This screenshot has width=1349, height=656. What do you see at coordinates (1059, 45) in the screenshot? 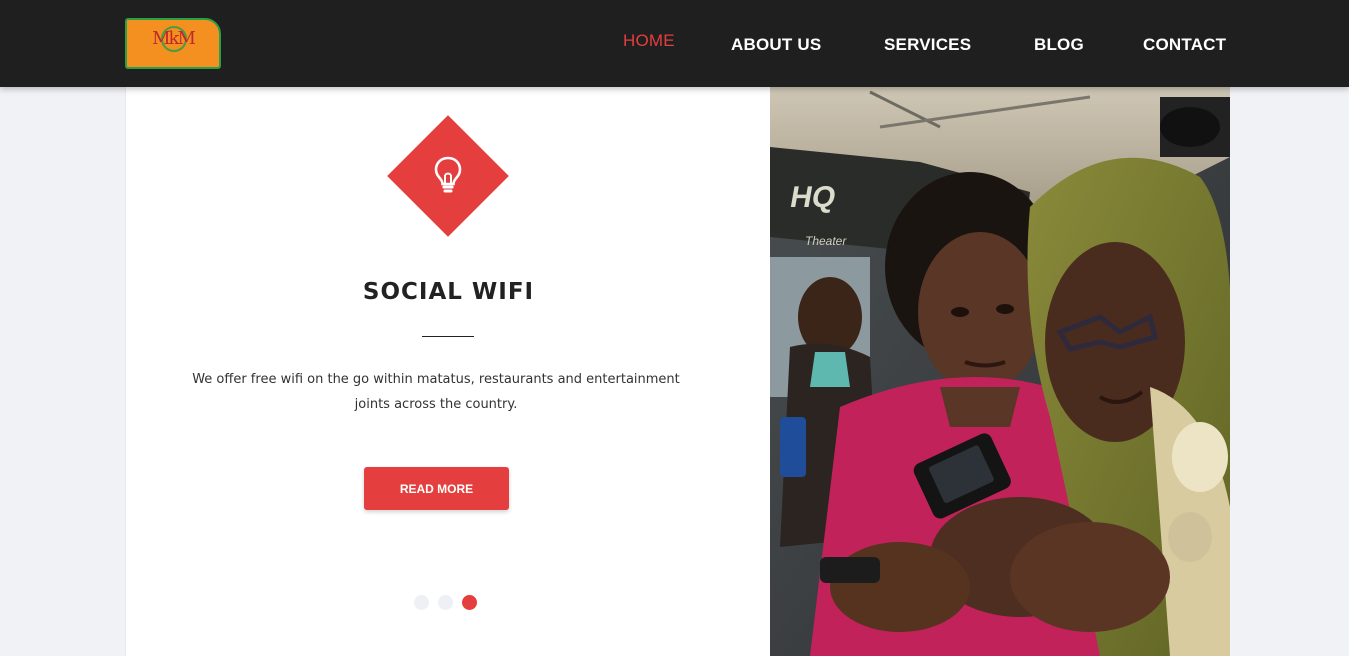
I see `nav-blog: BLOG` at bounding box center [1059, 45].